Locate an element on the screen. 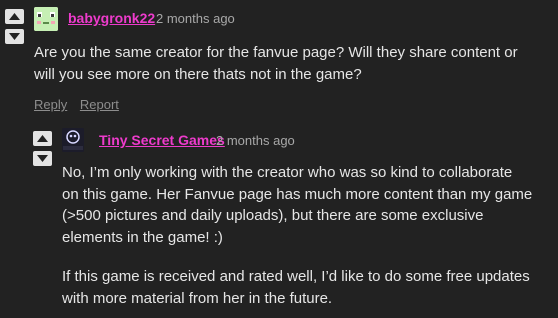 The height and width of the screenshot is (318, 558). tiny-secret-logo-avatar is located at coordinates (73, 140).